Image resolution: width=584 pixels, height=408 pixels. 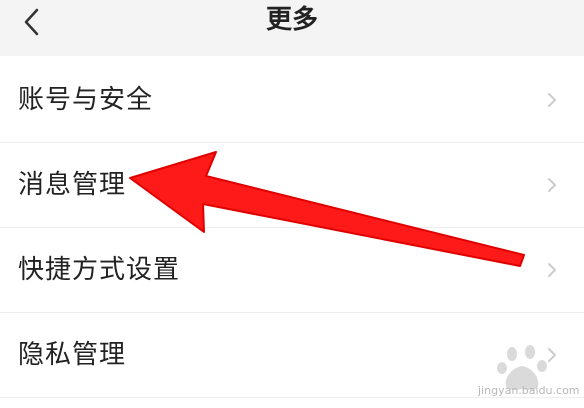 I want to click on watermark-text: jingyan.baidu.com, so click(x=529, y=390).